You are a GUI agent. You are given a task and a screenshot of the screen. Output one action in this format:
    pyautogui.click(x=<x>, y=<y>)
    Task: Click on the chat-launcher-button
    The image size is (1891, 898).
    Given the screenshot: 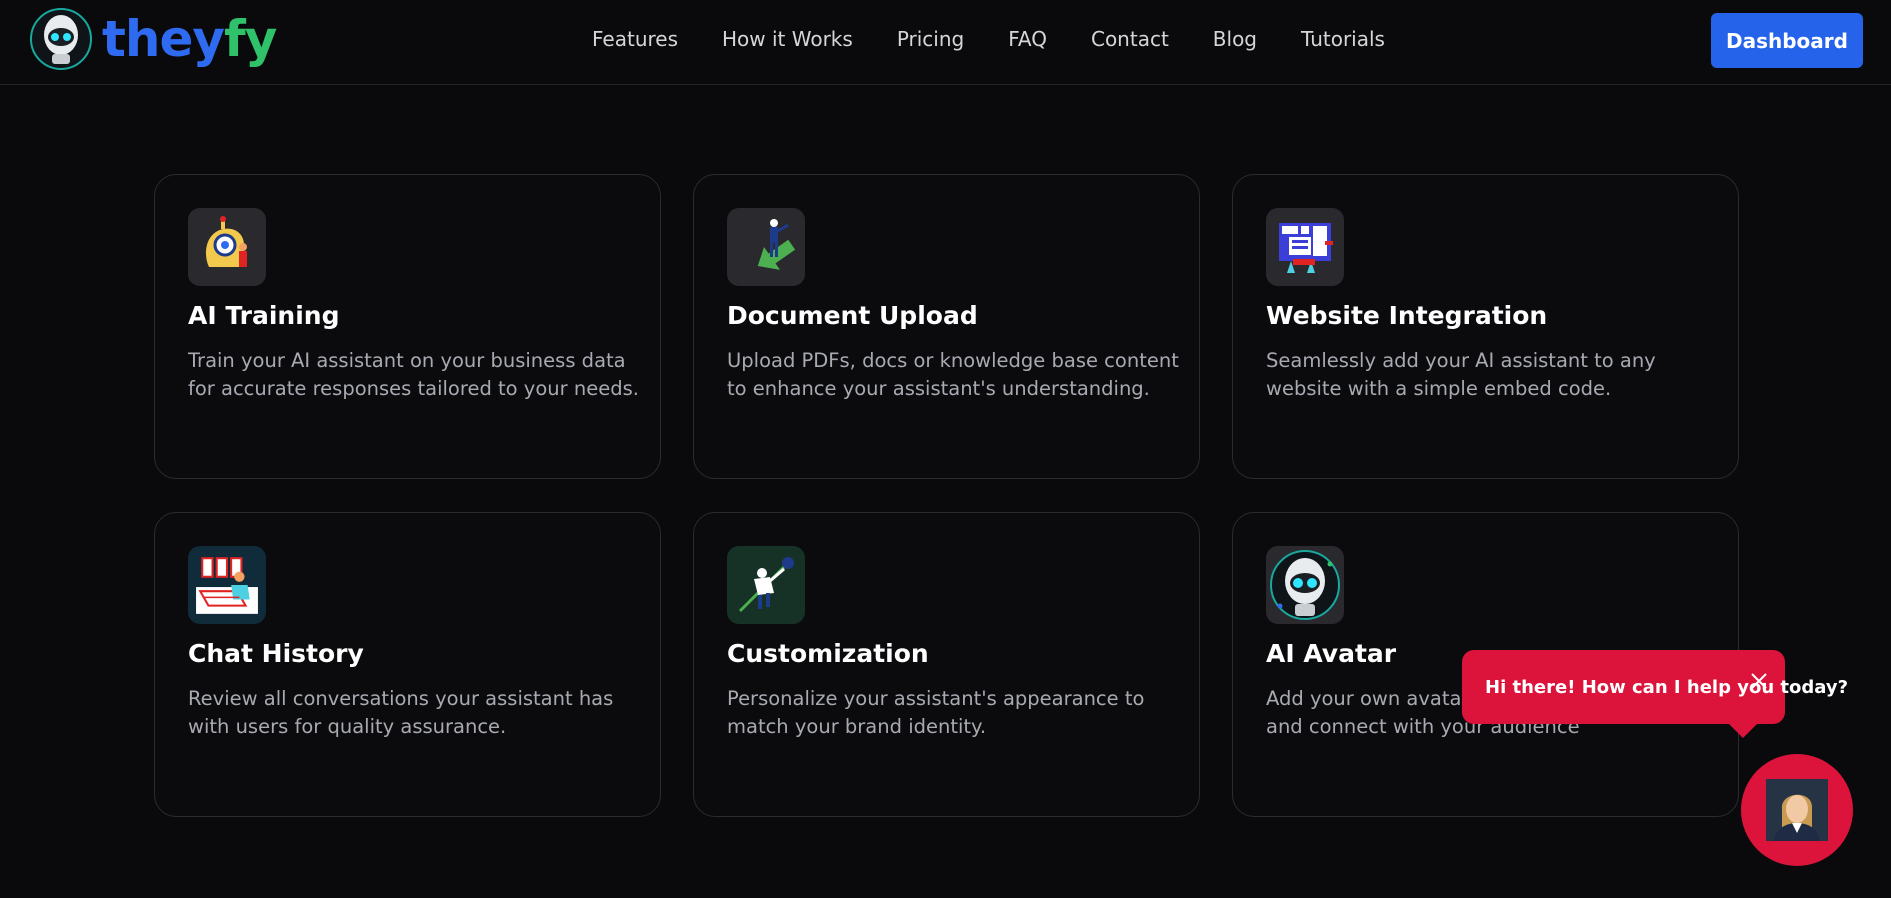 What is the action you would take?
    pyautogui.click(x=1797, y=810)
    